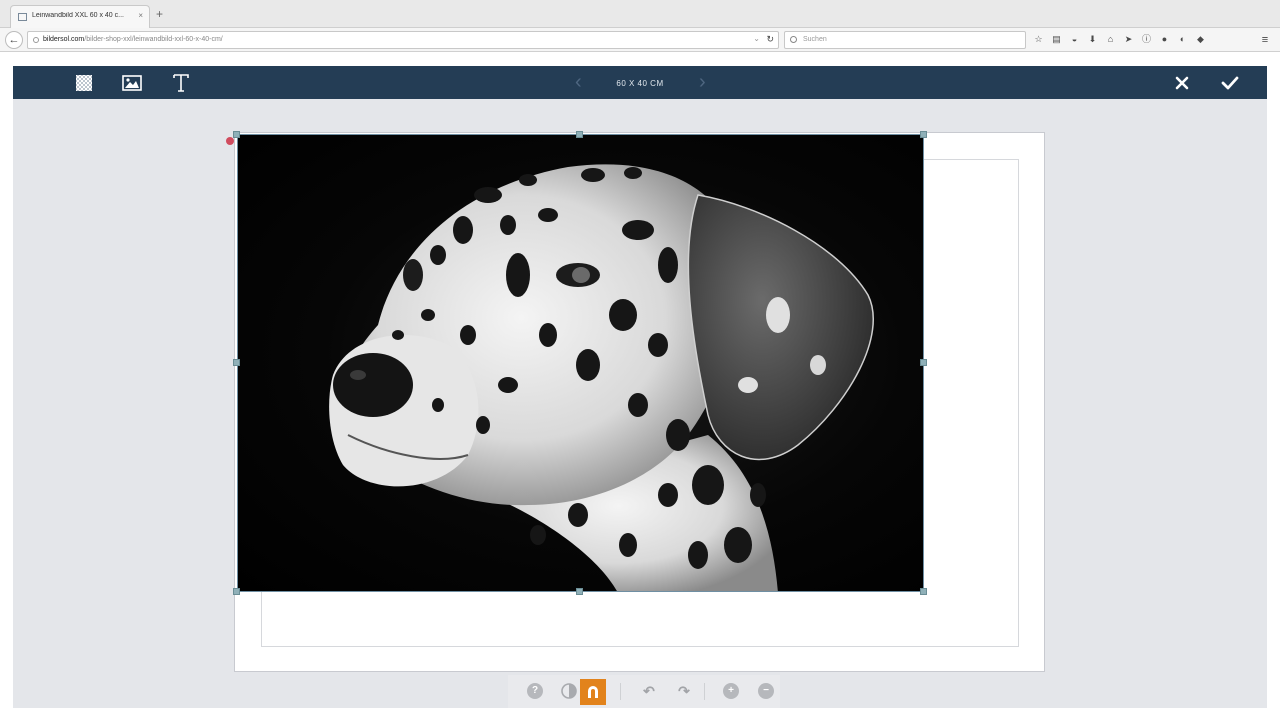 Image resolution: width=1280 pixels, height=720 pixels. What do you see at coordinates (756, 38) in the screenshot?
I see `url-dropdown-icon: ⌄` at bounding box center [756, 38].